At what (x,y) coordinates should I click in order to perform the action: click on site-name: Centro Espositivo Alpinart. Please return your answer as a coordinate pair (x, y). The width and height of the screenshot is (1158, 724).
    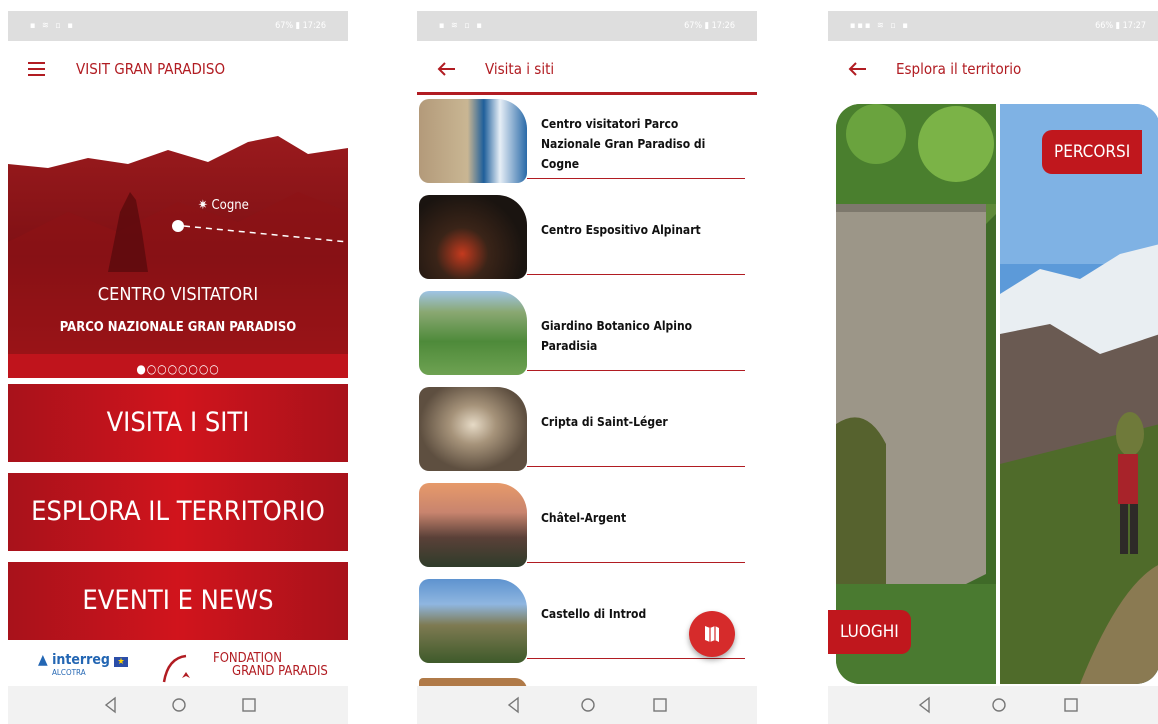
    Looking at the image, I should click on (621, 230).